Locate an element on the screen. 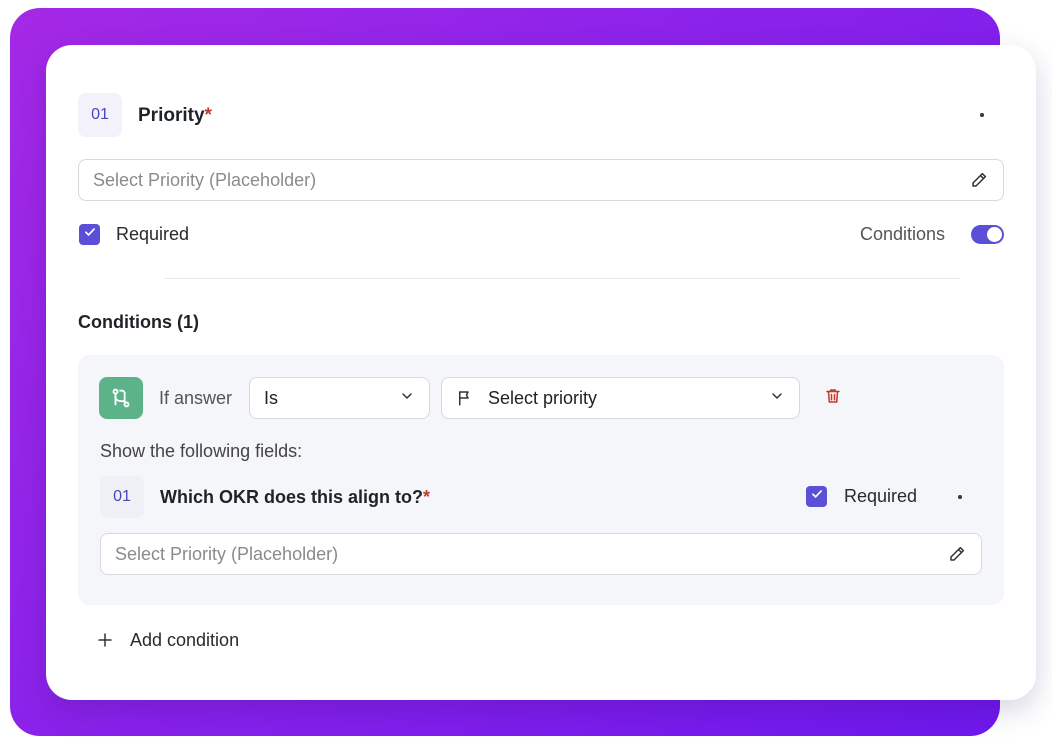 This screenshot has width=1052, height=754. operator-value: Is is located at coordinates (271, 397).